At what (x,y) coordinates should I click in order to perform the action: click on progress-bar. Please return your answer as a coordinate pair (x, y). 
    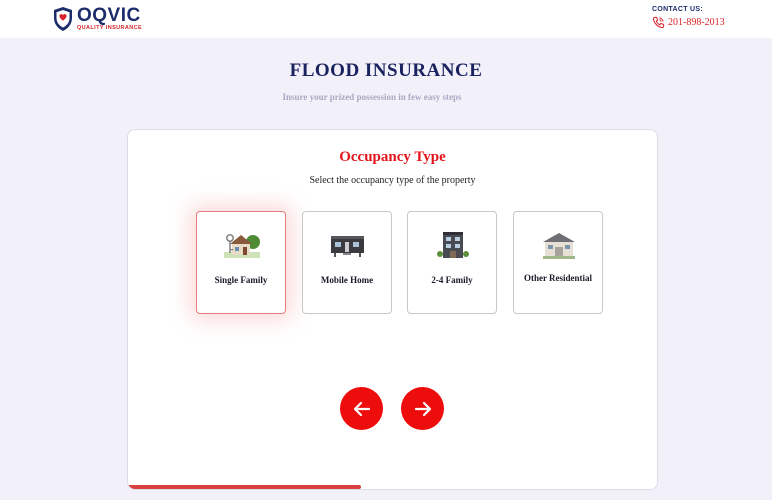
    Looking at the image, I should click on (392, 487).